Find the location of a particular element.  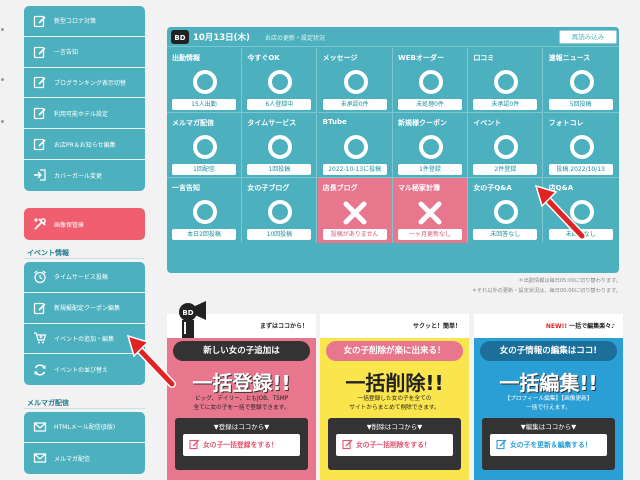

status-cell-button: 一ヶ月更新なし is located at coordinates (429, 234).